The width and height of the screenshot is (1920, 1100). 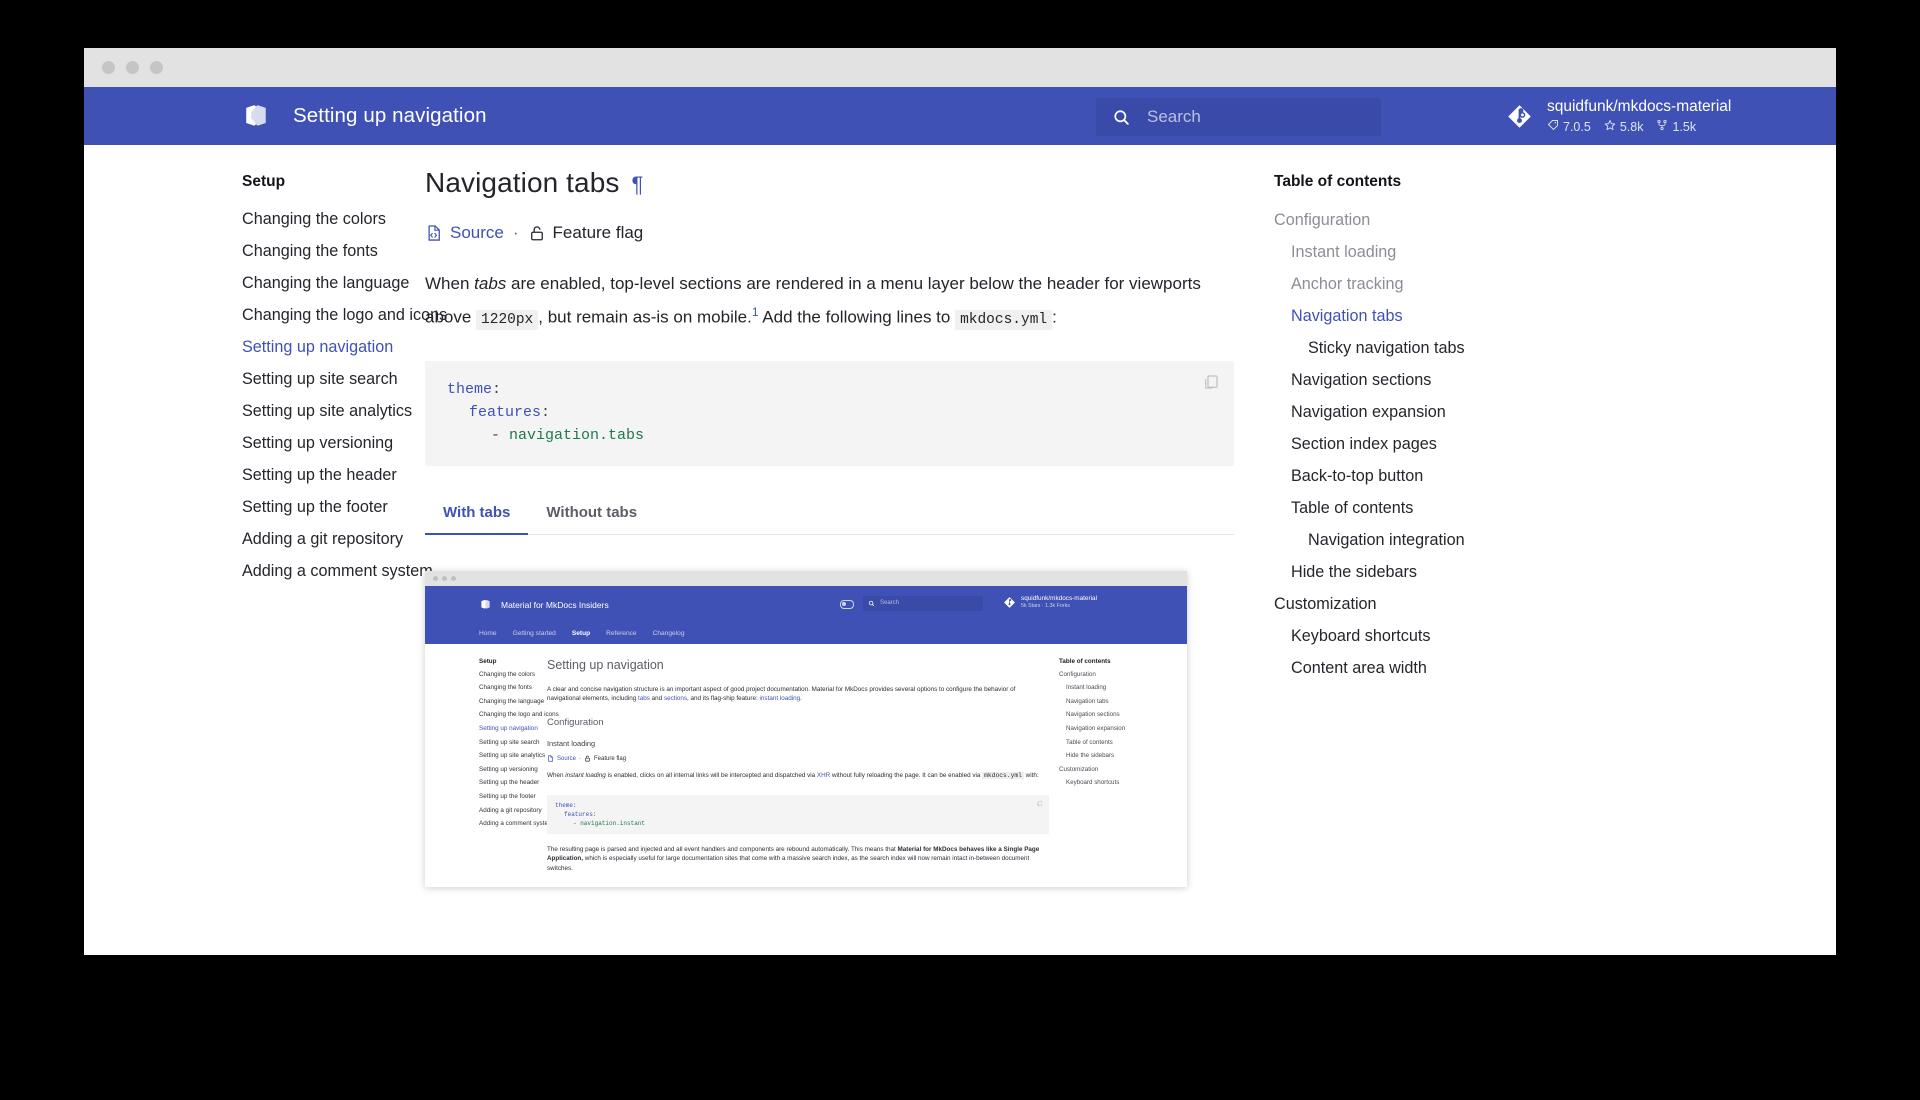 I want to click on star-icon, so click(x=1610, y=126).